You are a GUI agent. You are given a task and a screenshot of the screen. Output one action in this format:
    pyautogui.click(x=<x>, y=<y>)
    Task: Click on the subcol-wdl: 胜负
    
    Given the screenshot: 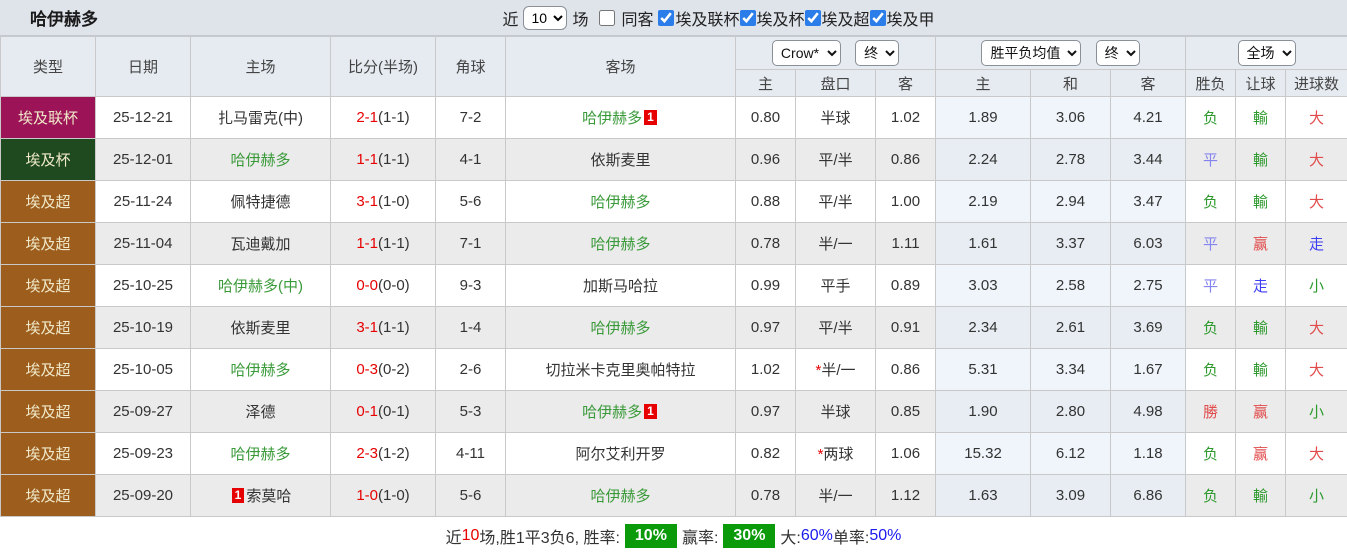 What is the action you would take?
    pyautogui.click(x=1211, y=83)
    